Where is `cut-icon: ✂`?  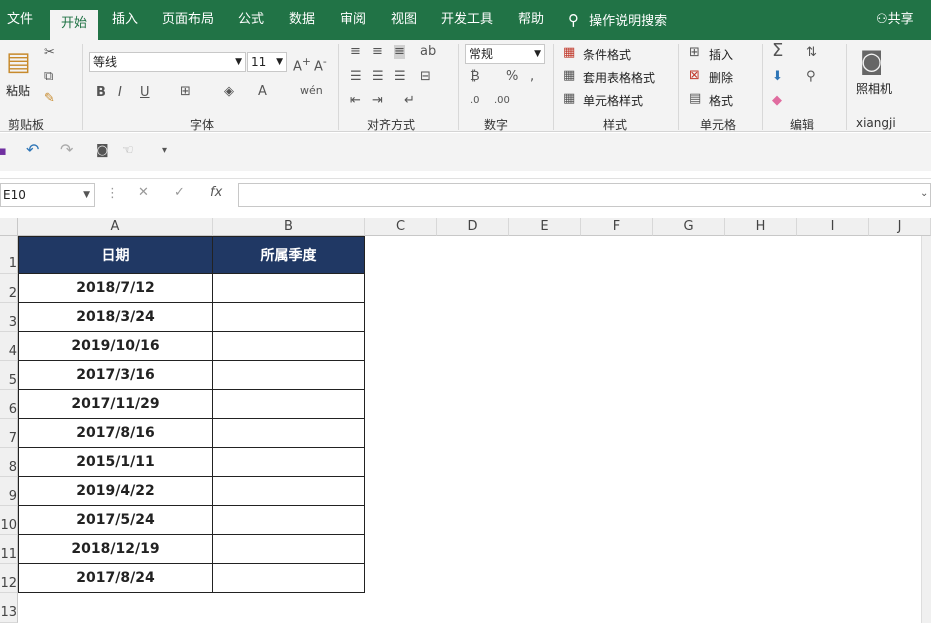
cut-icon: ✂ is located at coordinates (49, 53).